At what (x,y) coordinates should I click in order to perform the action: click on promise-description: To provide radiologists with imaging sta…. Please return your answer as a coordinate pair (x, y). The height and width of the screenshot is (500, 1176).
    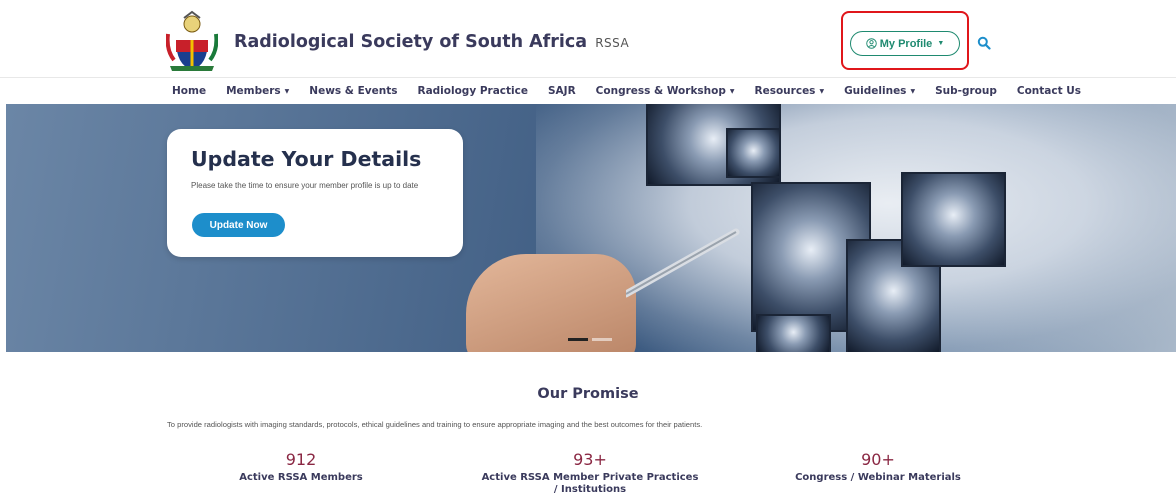
    Looking at the image, I should click on (435, 424).